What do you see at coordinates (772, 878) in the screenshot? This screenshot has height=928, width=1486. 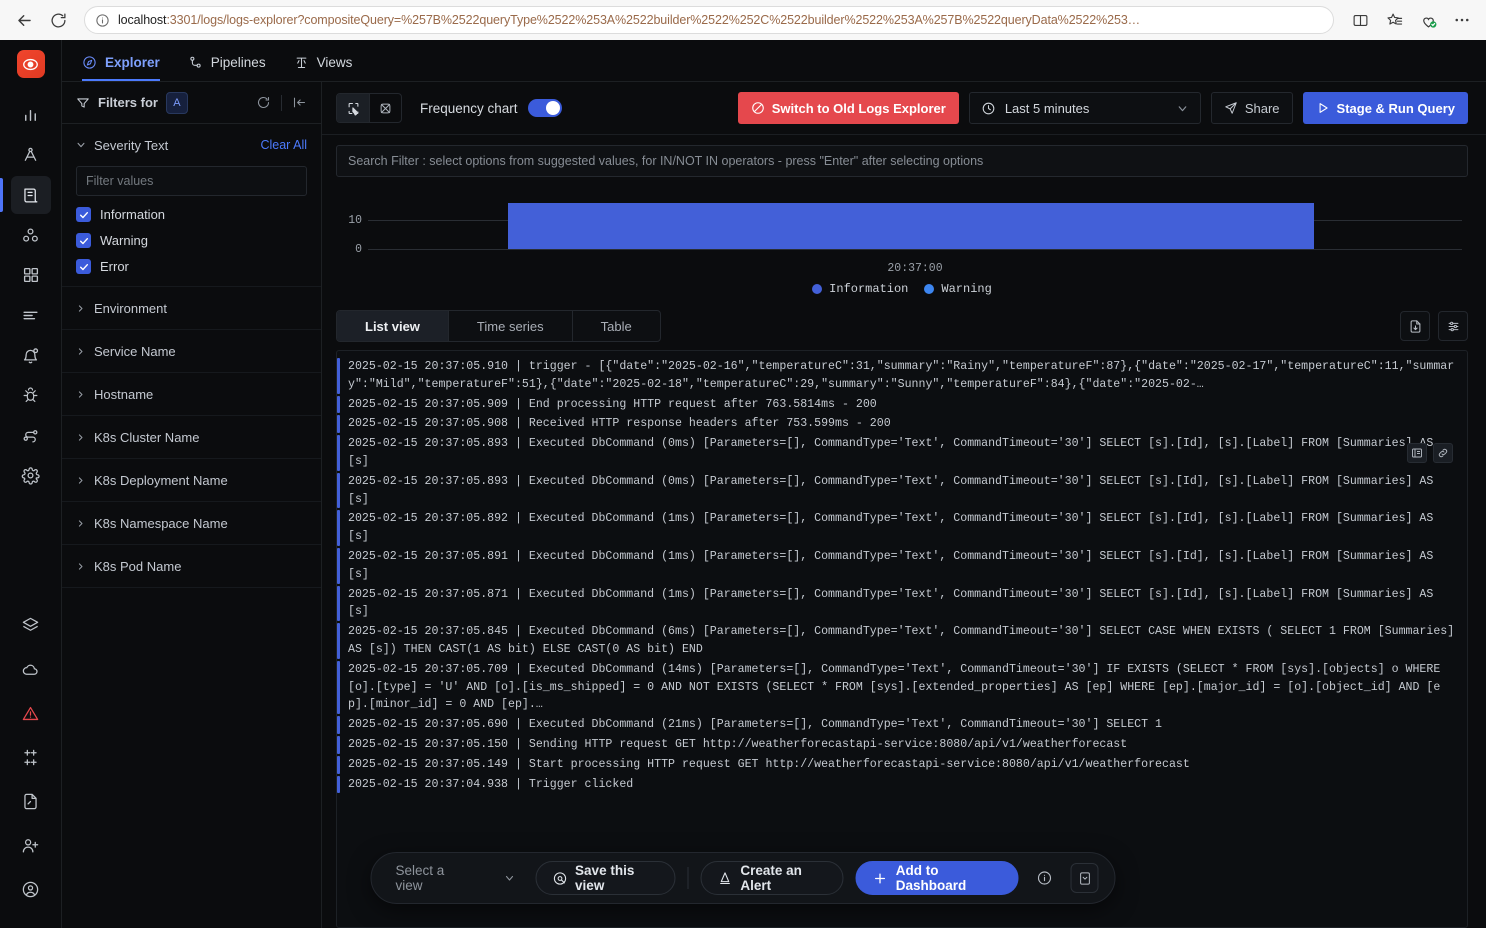 I see `create-an-alert-button: Create an Alert` at bounding box center [772, 878].